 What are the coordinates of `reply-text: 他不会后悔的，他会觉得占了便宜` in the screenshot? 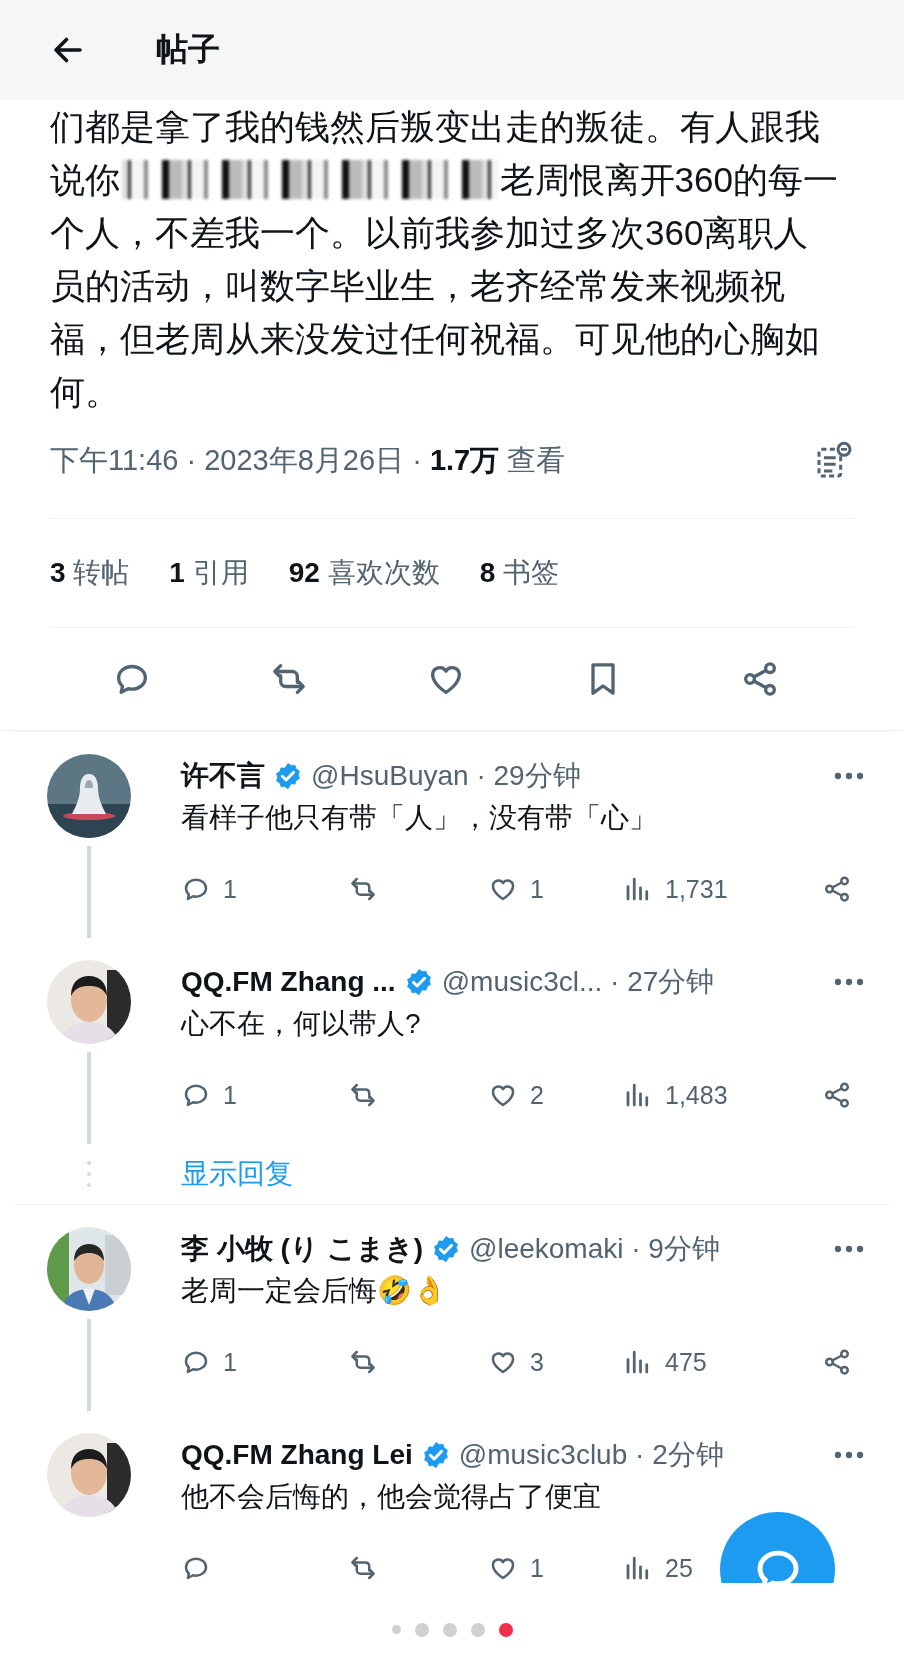 It's located at (391, 1497).